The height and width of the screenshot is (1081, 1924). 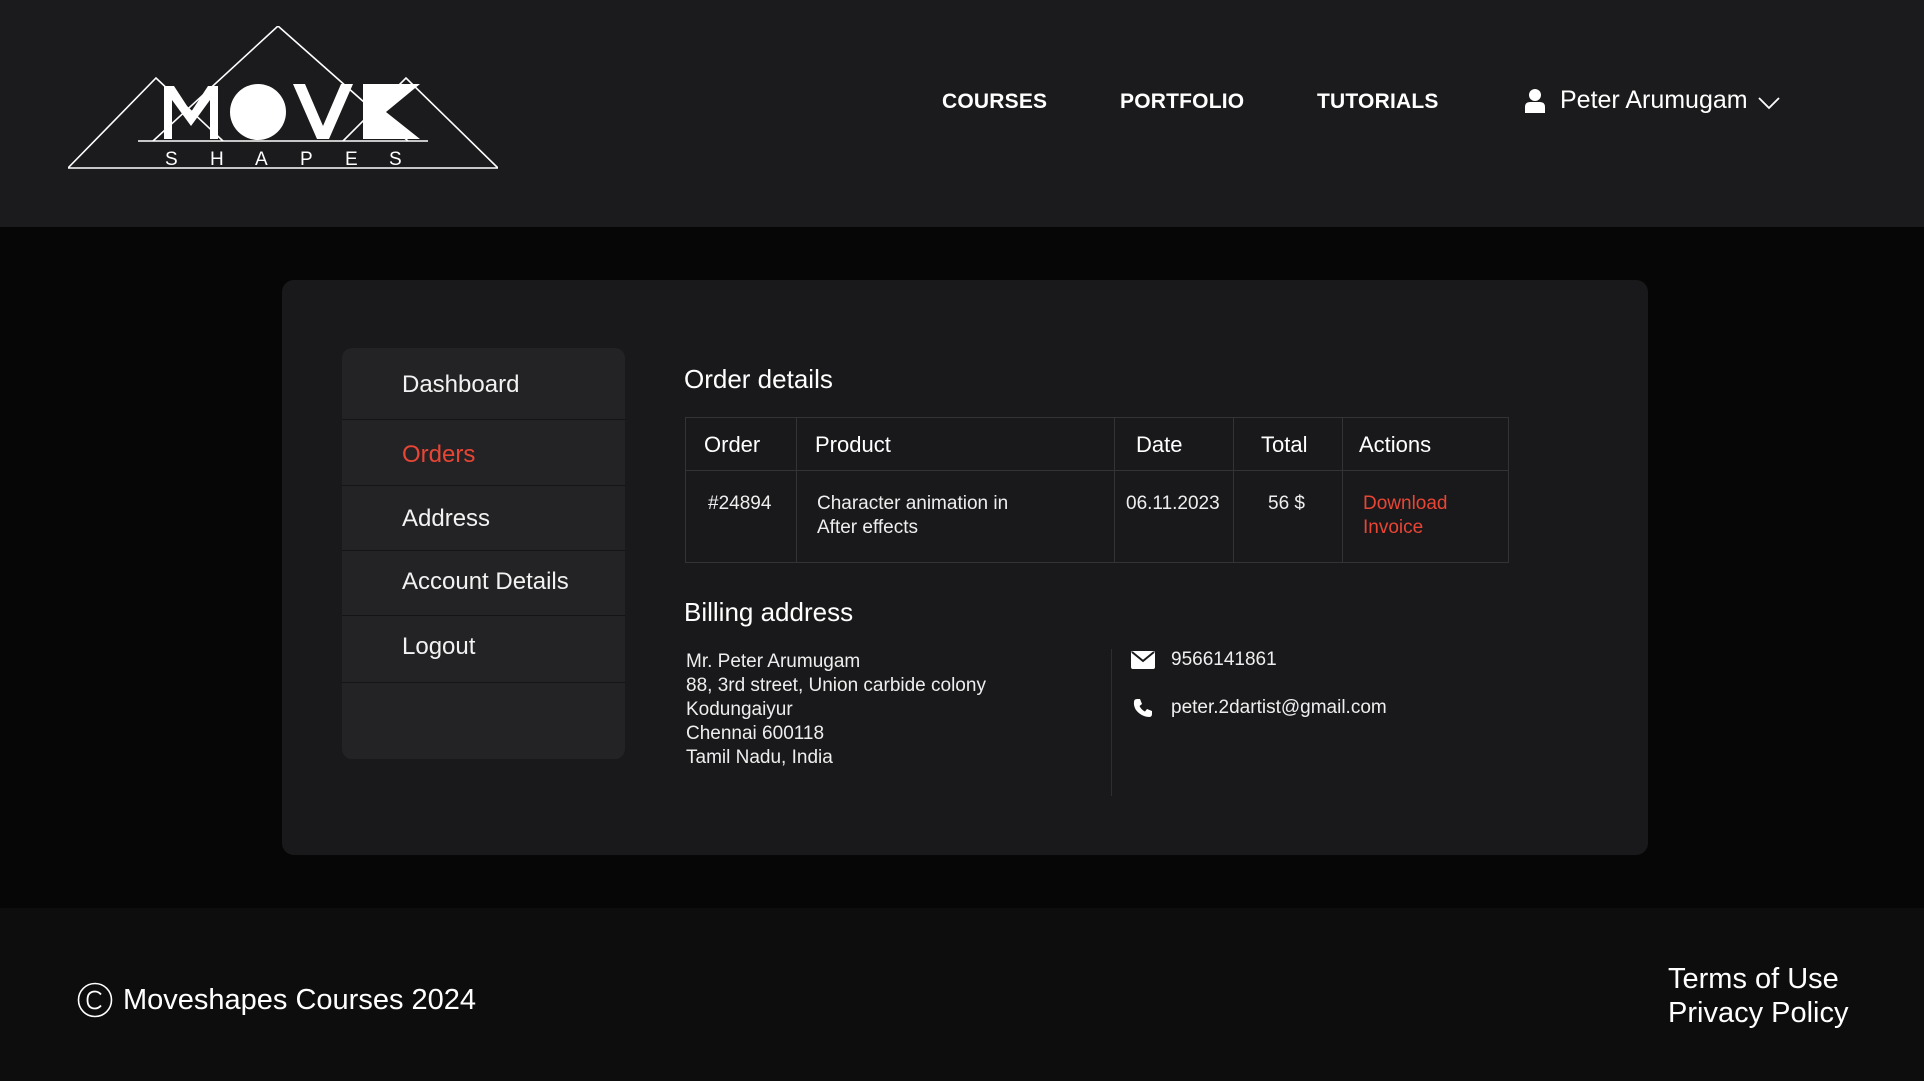 I want to click on logo-graphic: S H A P E S, so click(x=283, y=98).